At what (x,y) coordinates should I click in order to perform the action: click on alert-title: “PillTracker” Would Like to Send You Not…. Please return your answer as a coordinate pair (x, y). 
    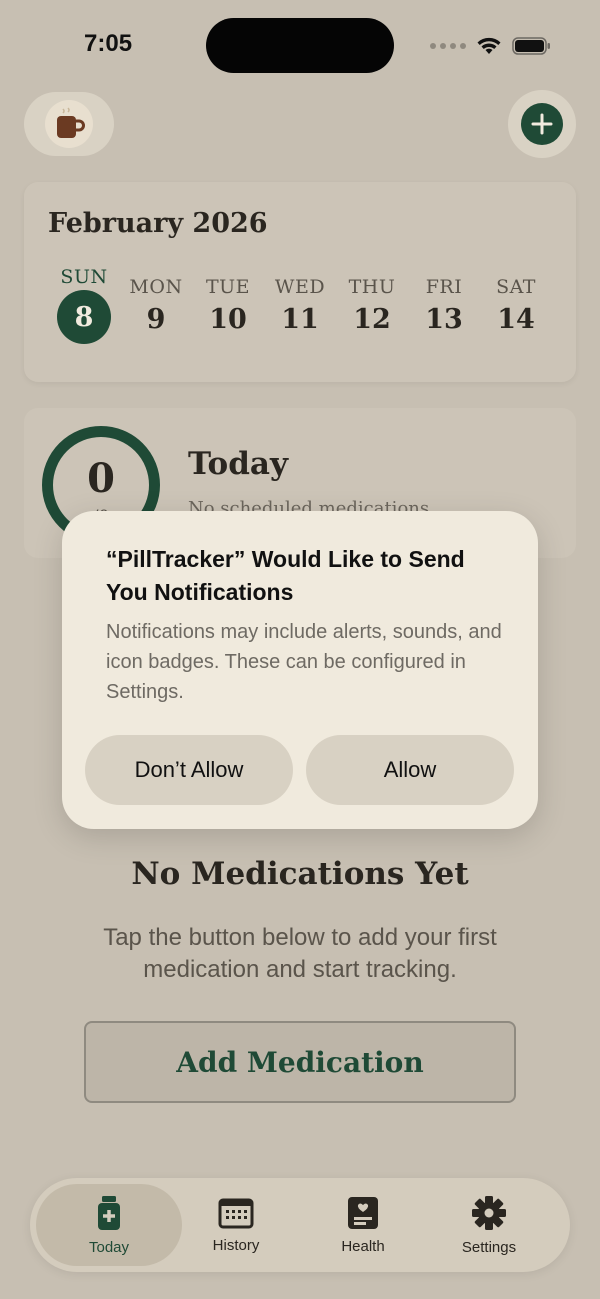
    Looking at the image, I should click on (285, 575).